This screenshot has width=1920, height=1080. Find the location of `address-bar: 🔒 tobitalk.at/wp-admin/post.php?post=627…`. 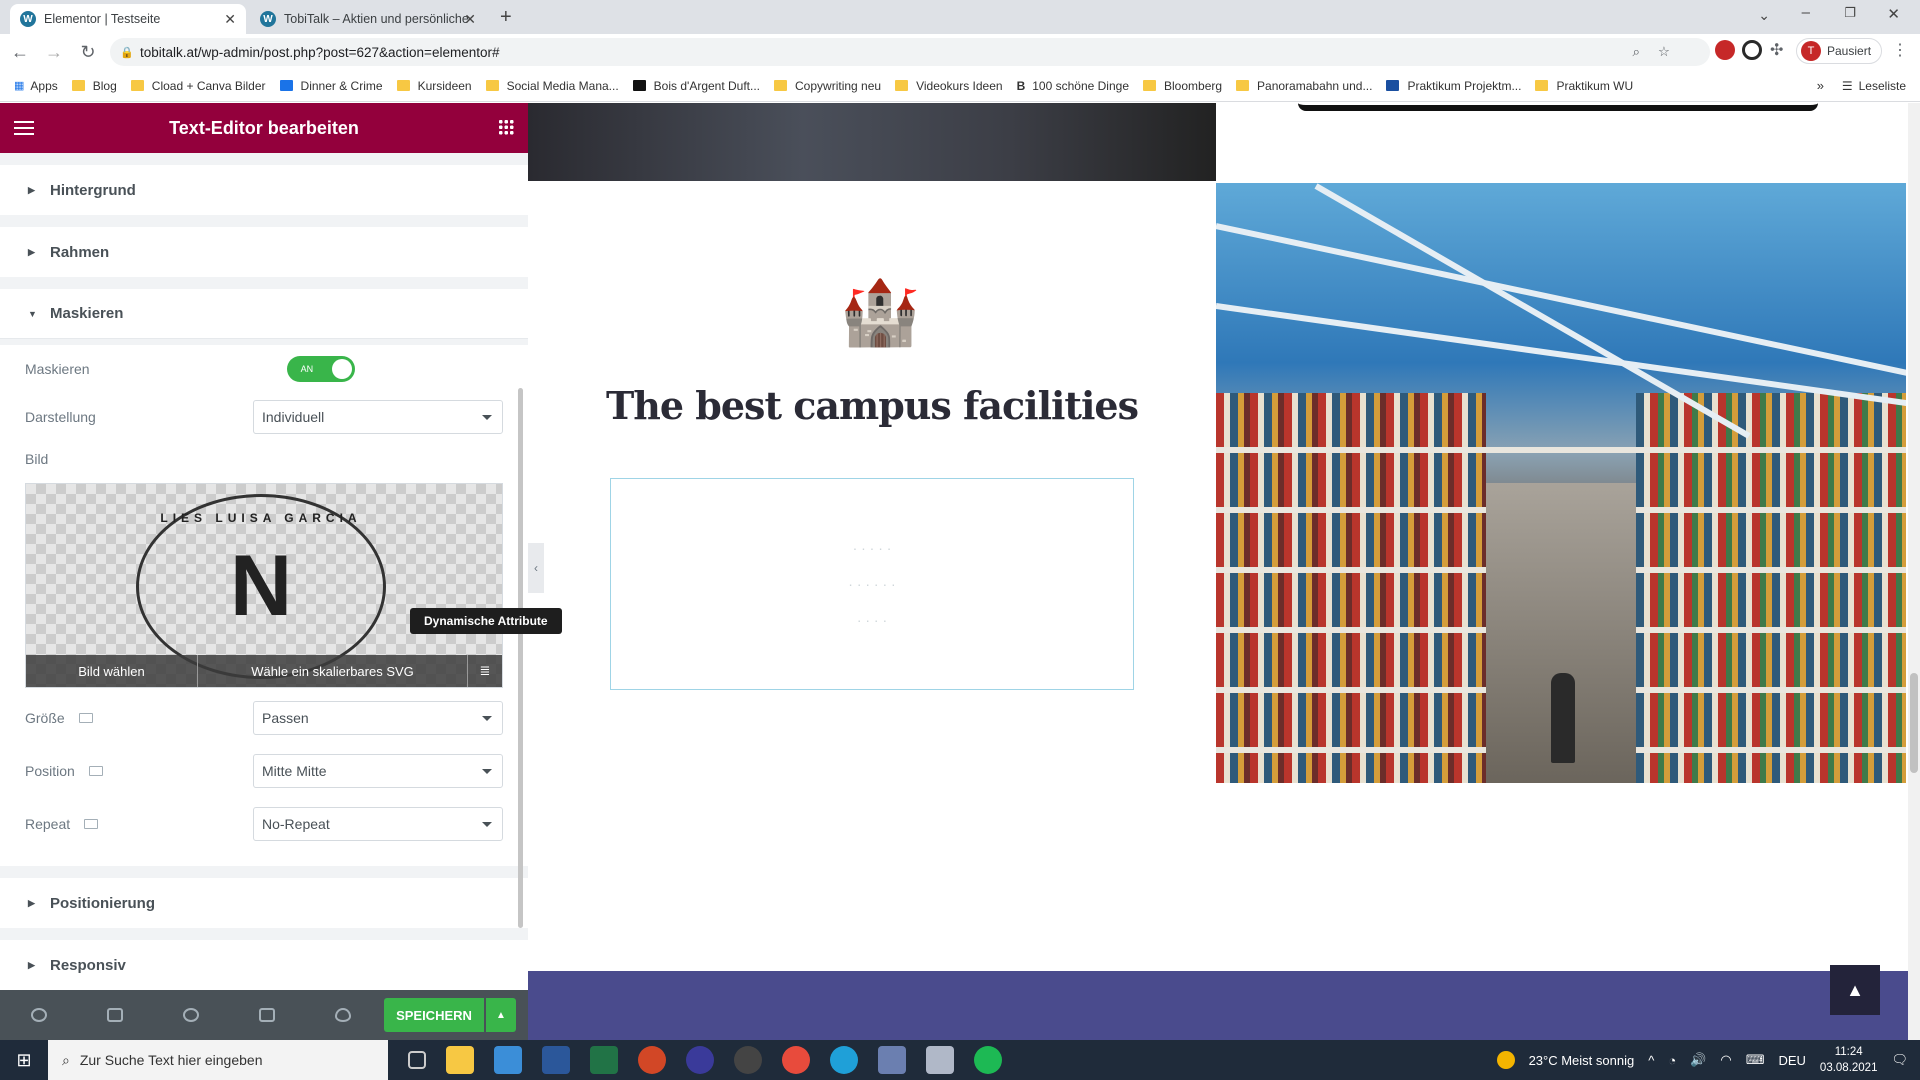

address-bar: 🔒 tobitalk.at/wp-admin/post.php?post=627… is located at coordinates (910, 52).